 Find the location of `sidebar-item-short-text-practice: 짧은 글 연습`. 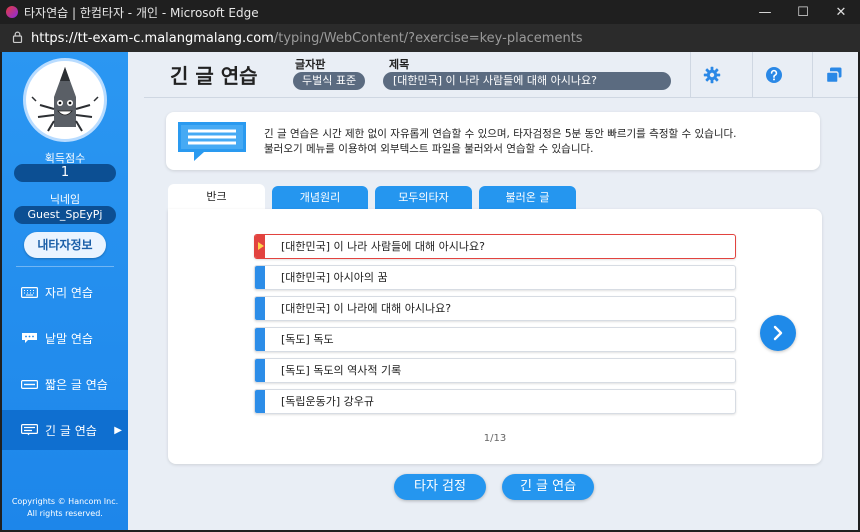

sidebar-item-short-text-practice: 짧은 글 연습 is located at coordinates (65, 384).